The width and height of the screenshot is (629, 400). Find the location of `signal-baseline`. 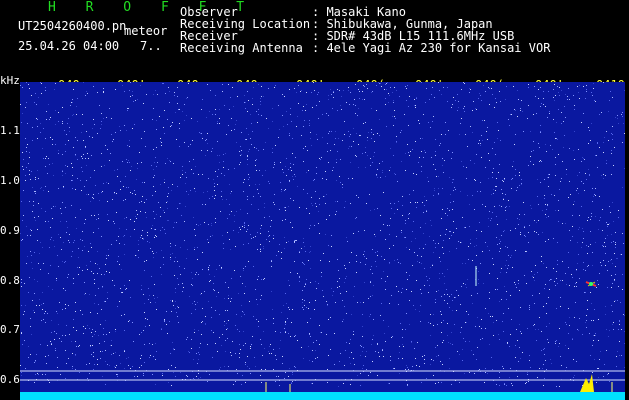

signal-baseline is located at coordinates (322, 396).